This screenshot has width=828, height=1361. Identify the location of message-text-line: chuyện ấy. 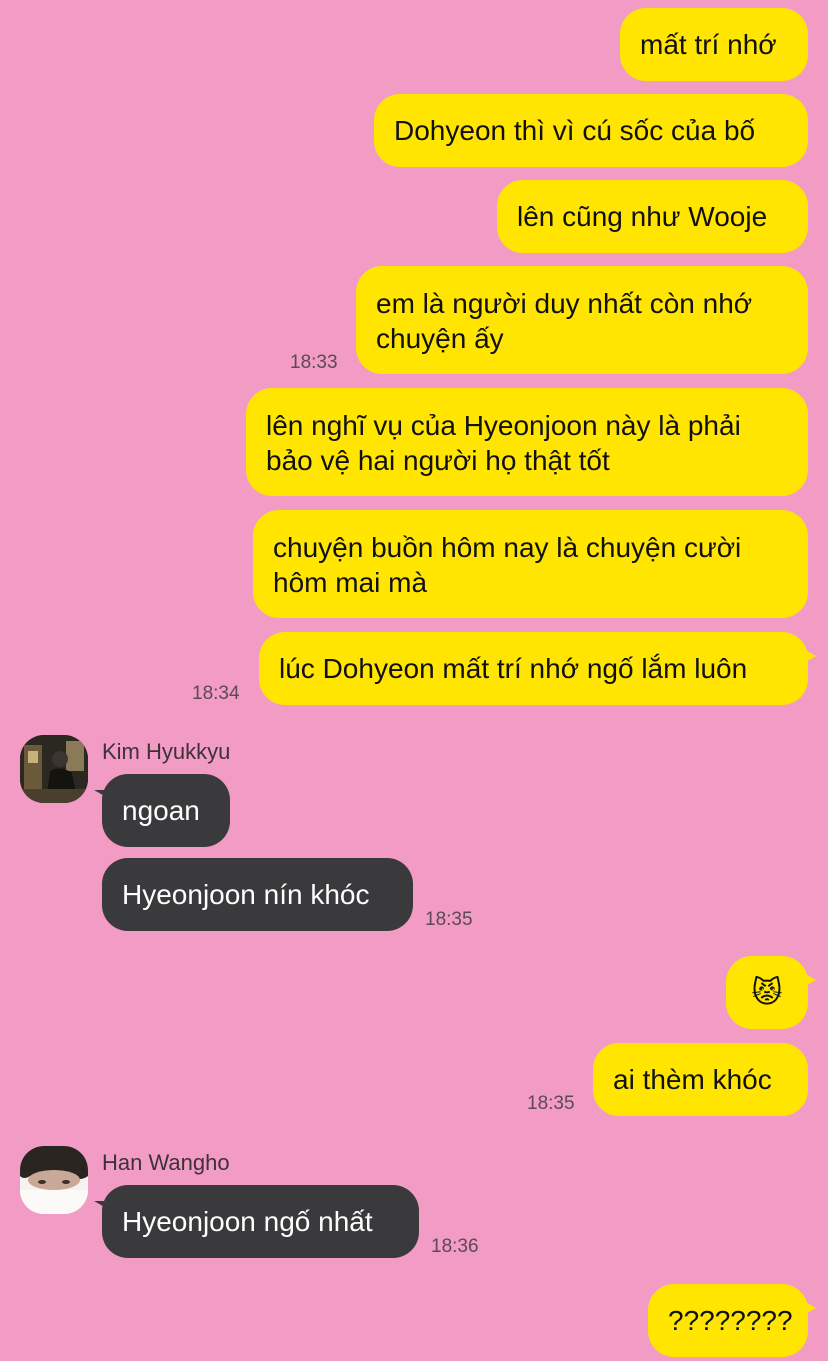
(440, 338).